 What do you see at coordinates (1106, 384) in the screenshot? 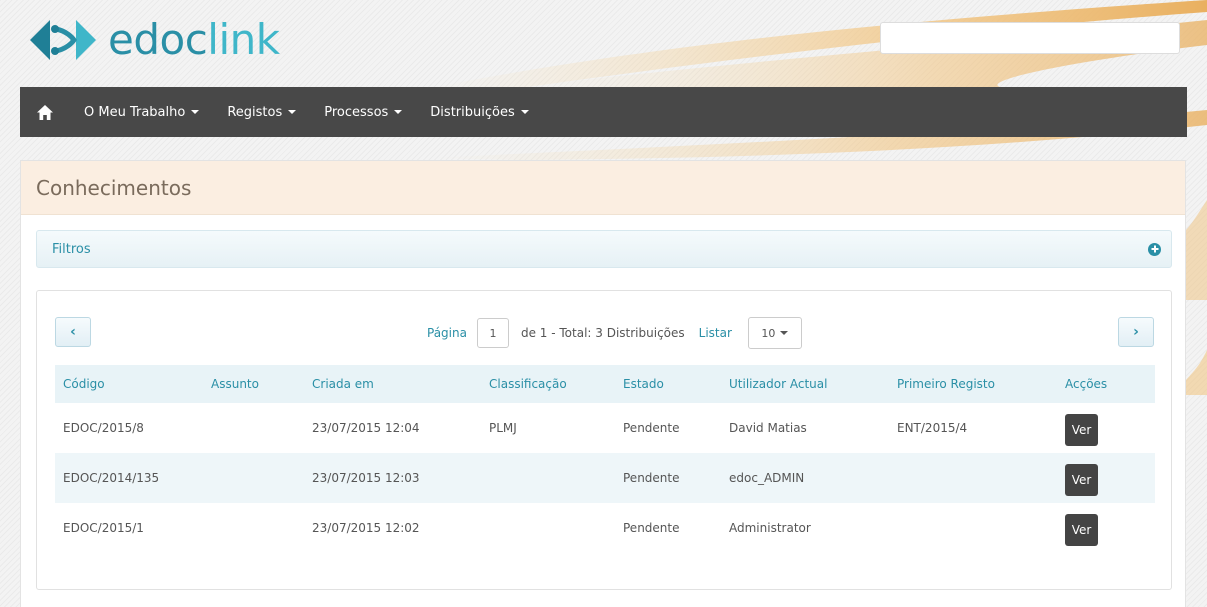
I see `column-header: Acções` at bounding box center [1106, 384].